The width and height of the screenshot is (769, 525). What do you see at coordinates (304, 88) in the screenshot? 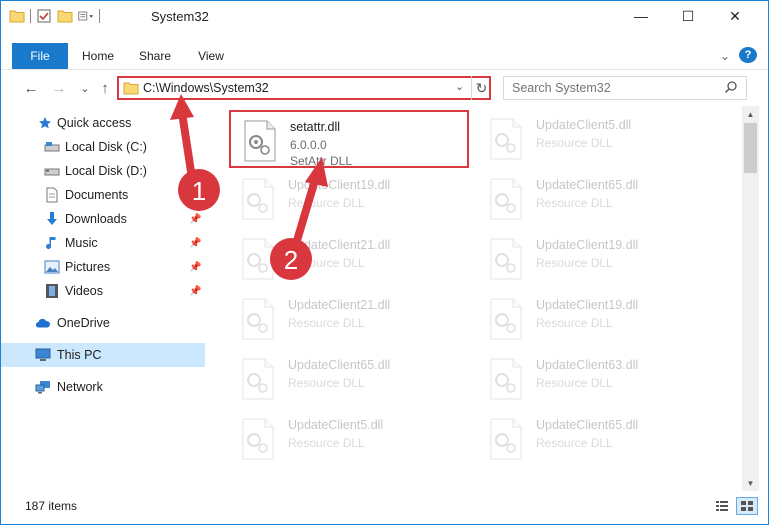
I see `address-bar: C:\Windows\System32 ⌄ ↻` at bounding box center [304, 88].